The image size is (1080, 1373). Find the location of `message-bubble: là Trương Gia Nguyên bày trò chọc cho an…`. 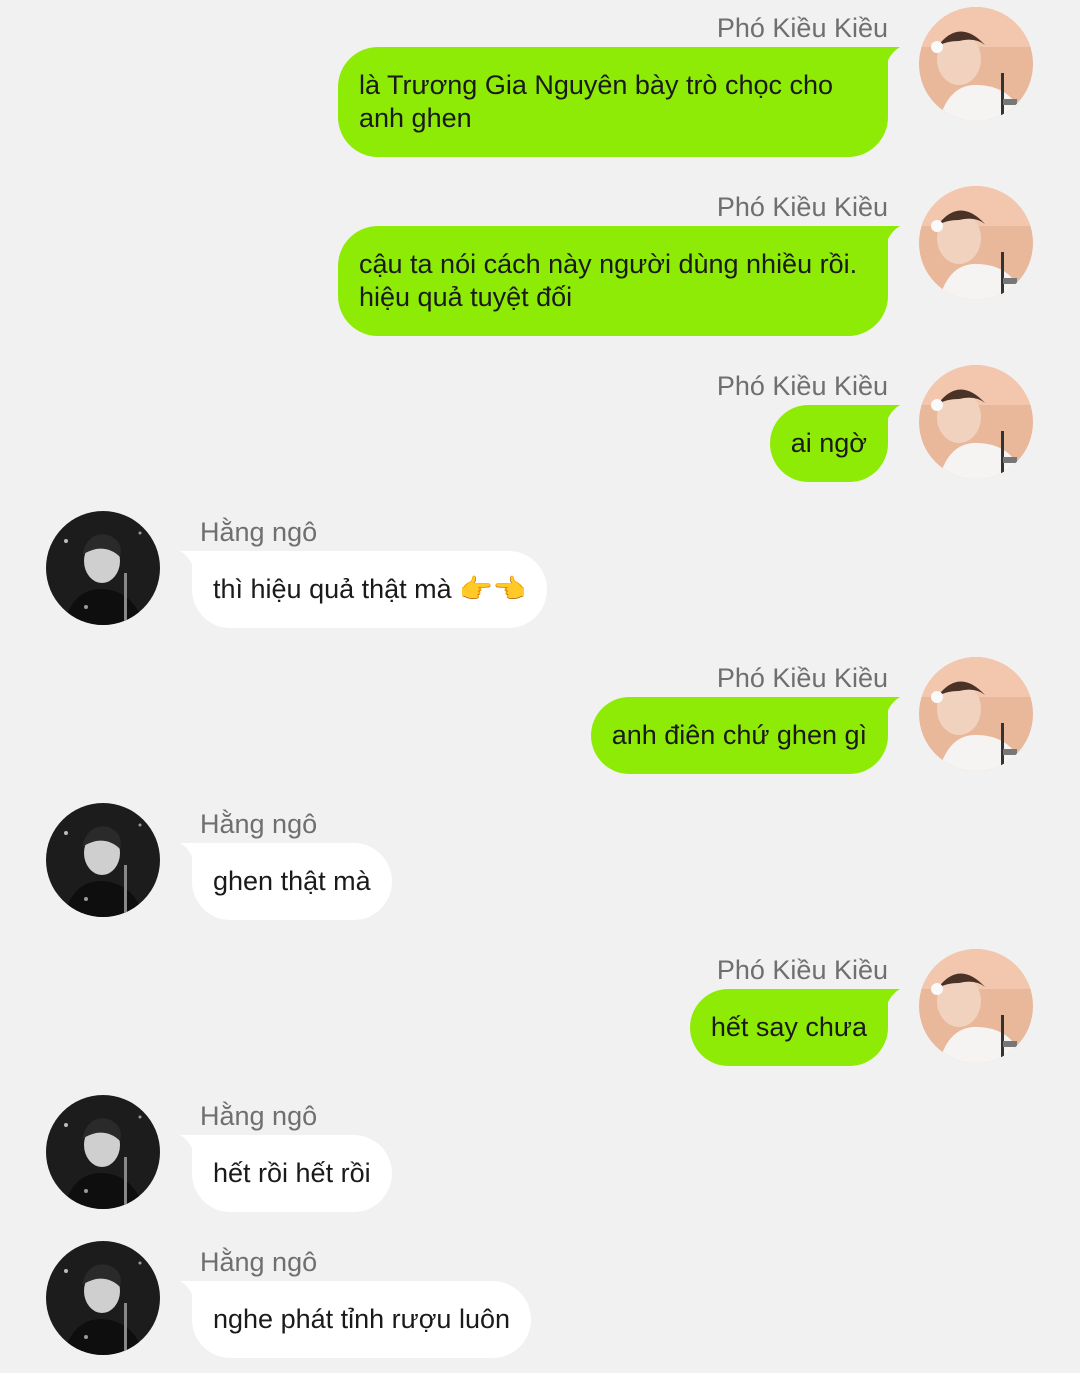

message-bubble: là Trương Gia Nguyên bày trò chọc cho an… is located at coordinates (619, 102).